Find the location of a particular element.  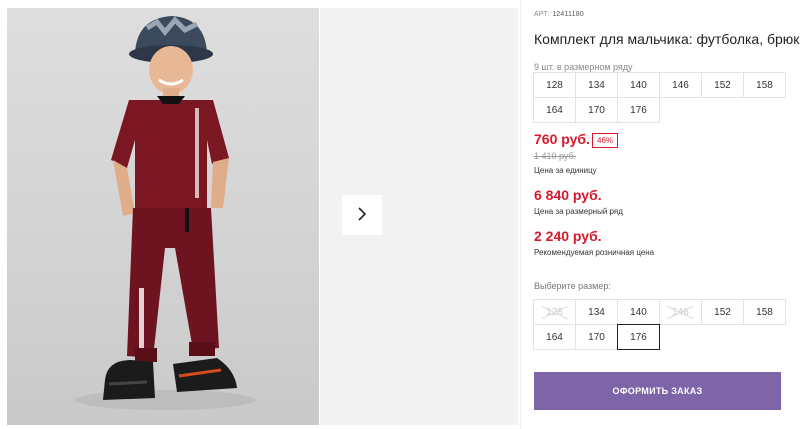

chevron-right-icon is located at coordinates (362, 215).